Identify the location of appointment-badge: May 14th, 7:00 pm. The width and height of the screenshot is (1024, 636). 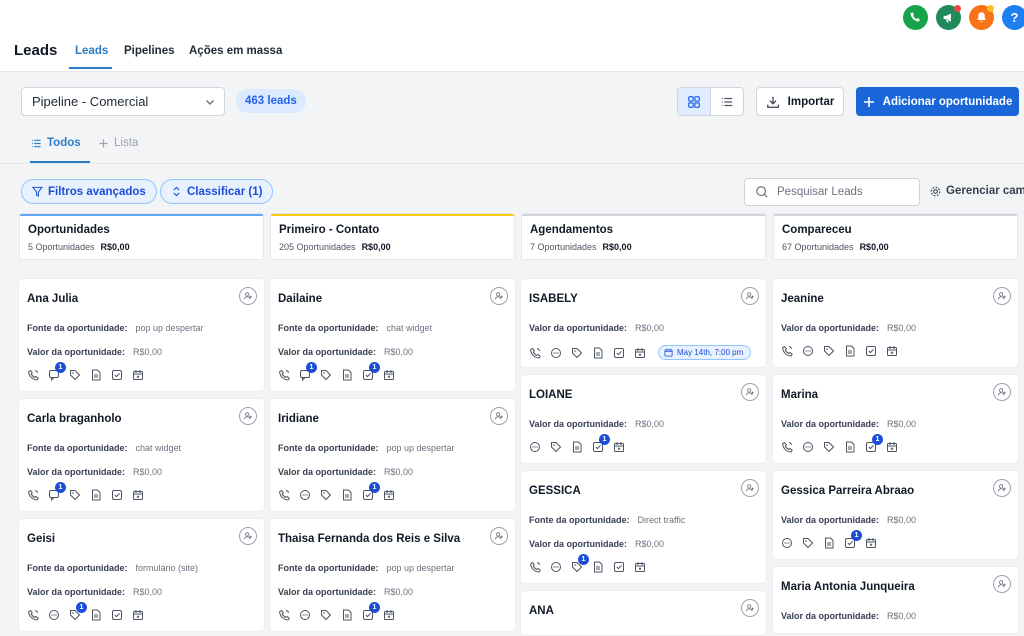
(705, 352).